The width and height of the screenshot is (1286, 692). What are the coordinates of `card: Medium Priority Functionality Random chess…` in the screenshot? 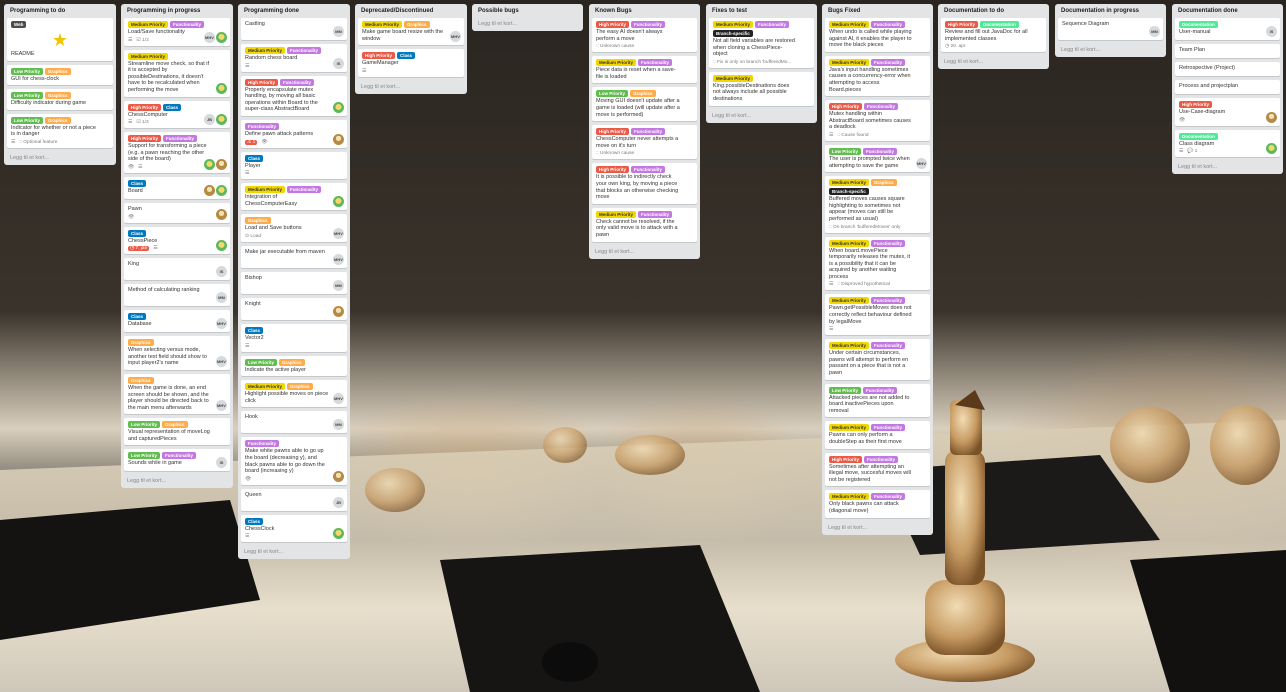 It's located at (294, 58).